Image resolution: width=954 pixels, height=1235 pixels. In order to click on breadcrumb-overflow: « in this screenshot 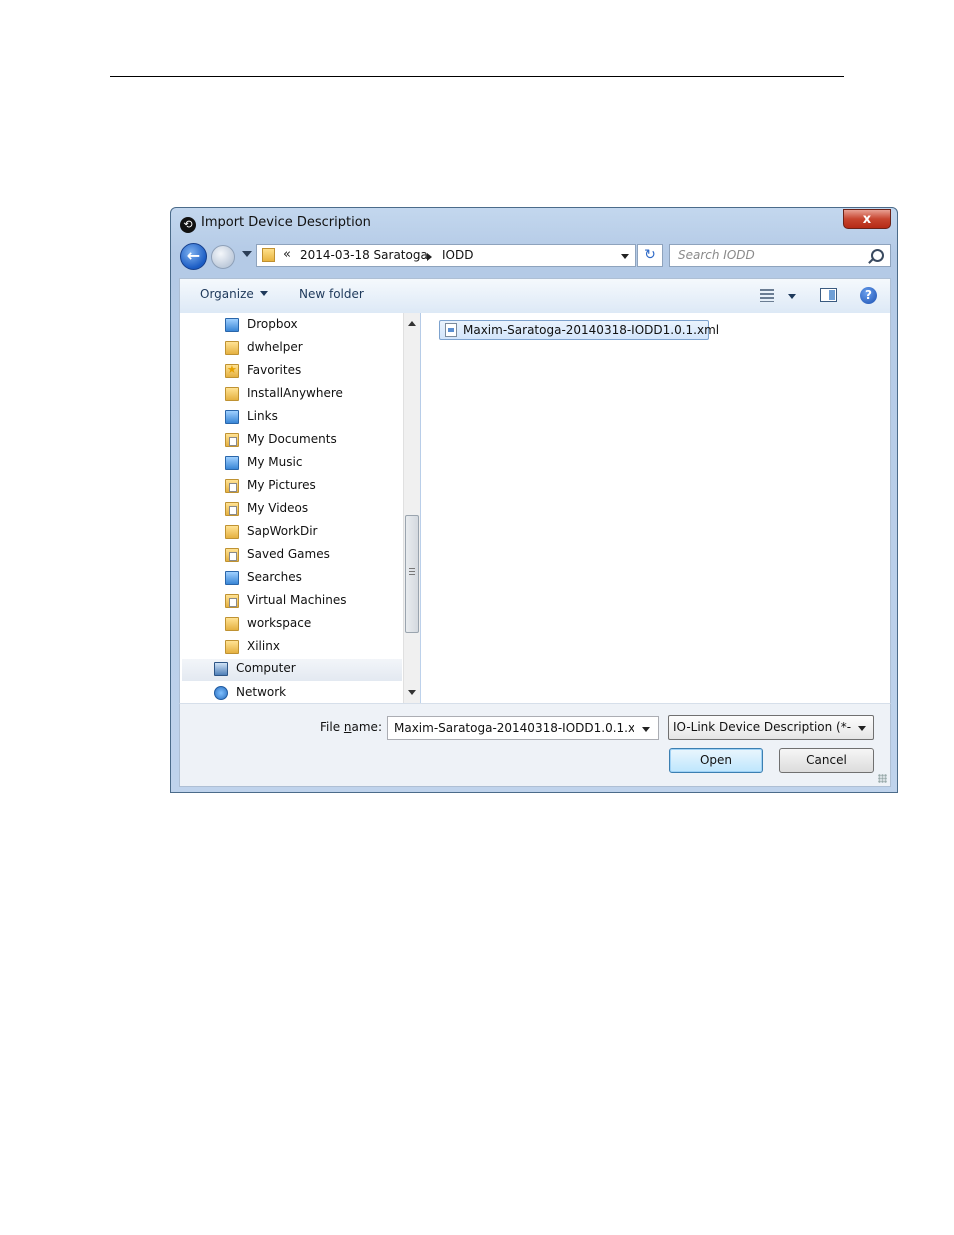, I will do `click(287, 254)`.